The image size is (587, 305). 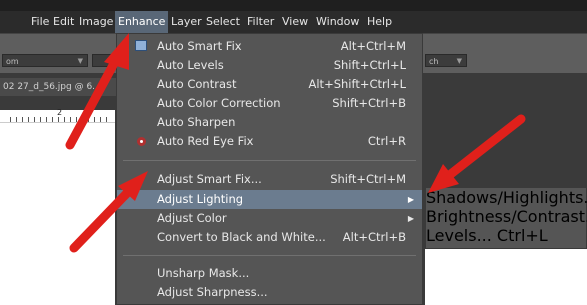 What do you see at coordinates (269, 199) in the screenshot?
I see `menu-item-adjust-lighting: Adjust Lighting ▶` at bounding box center [269, 199].